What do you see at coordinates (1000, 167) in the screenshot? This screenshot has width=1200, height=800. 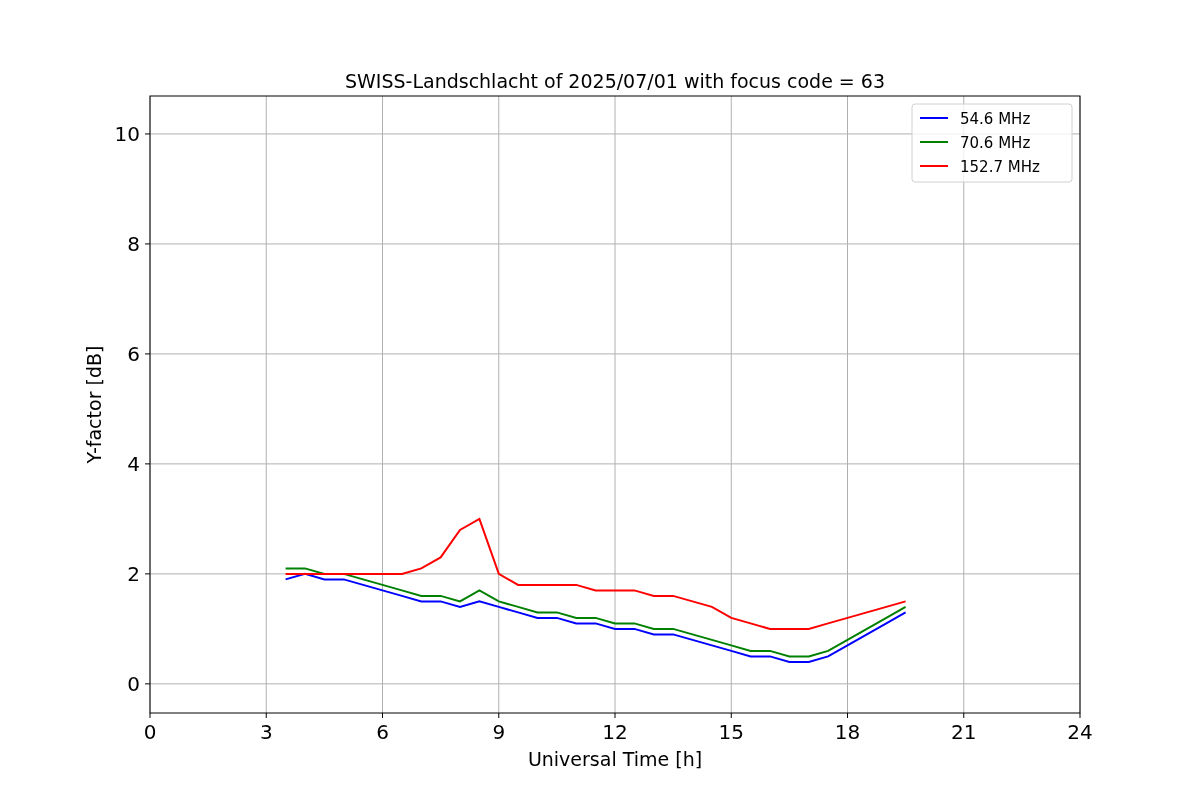 I see `legend-label: 152.7 MHz` at bounding box center [1000, 167].